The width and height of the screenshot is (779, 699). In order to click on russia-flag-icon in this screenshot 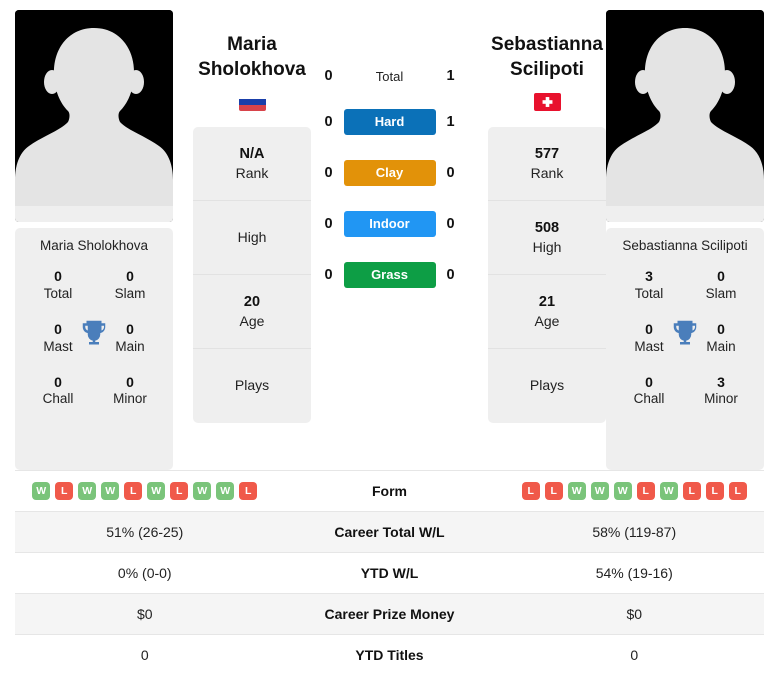, I will do `click(252, 101)`.